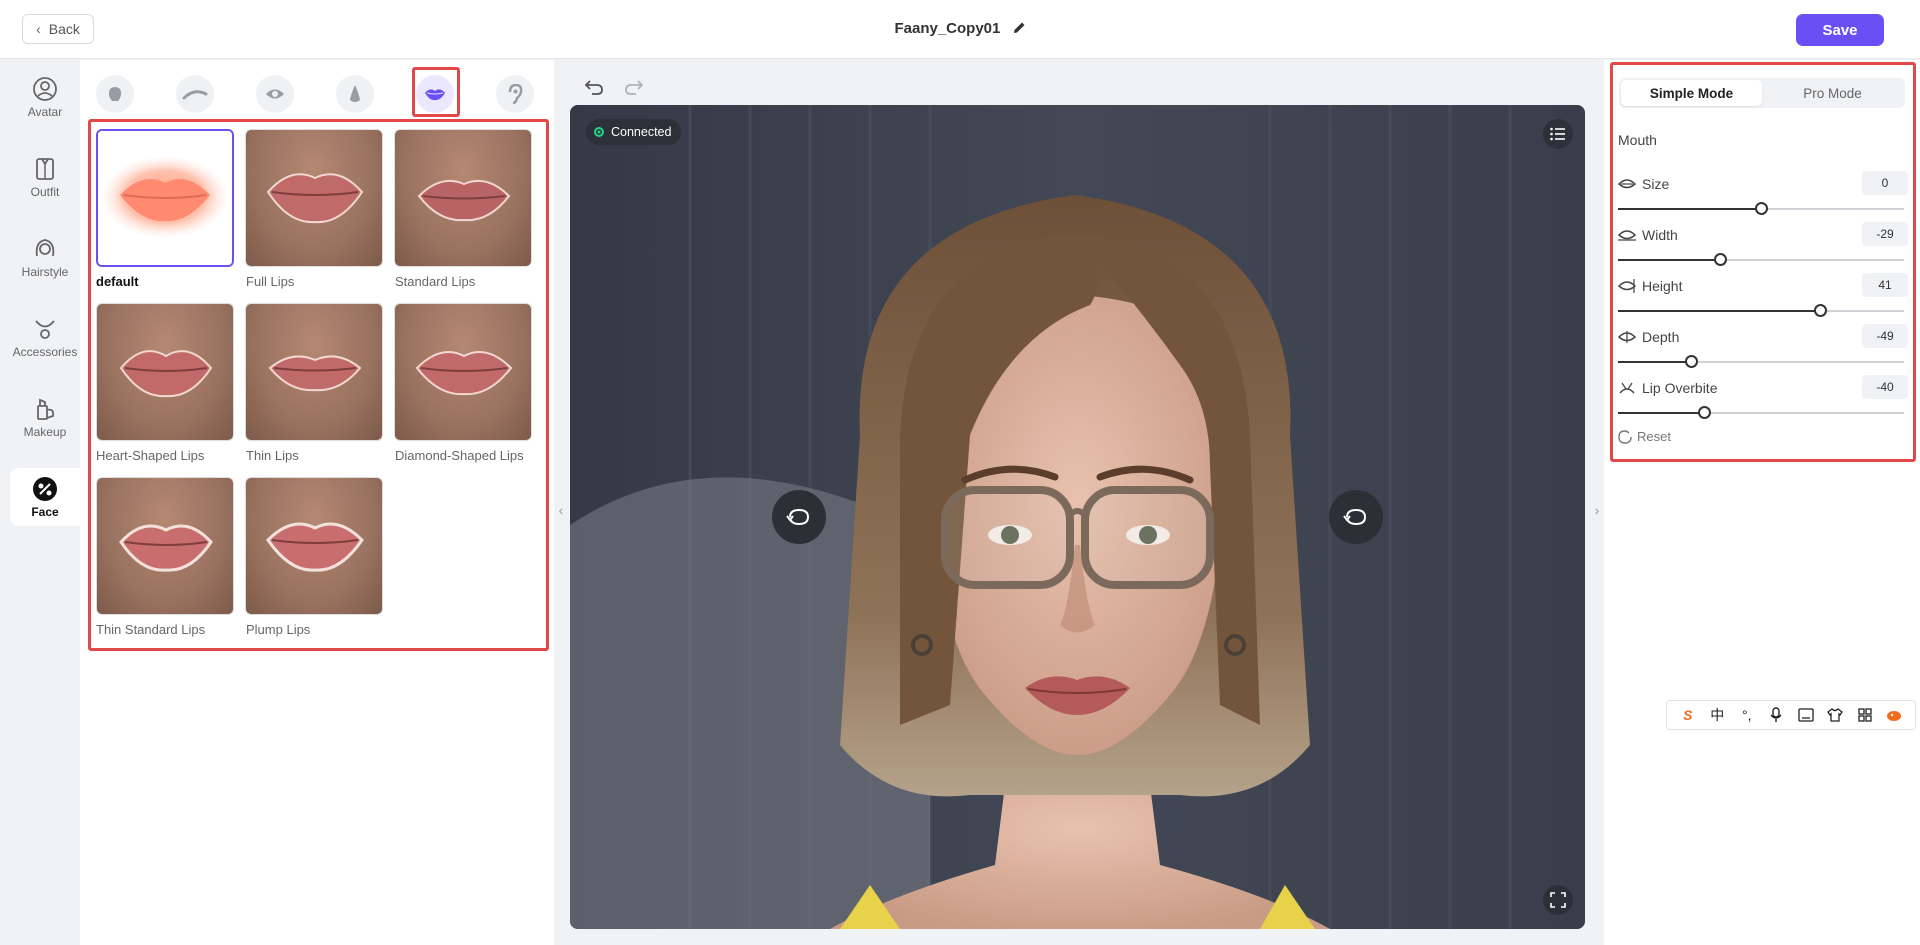 The height and width of the screenshot is (945, 1920). I want to click on eyebrow-icon, so click(195, 94).